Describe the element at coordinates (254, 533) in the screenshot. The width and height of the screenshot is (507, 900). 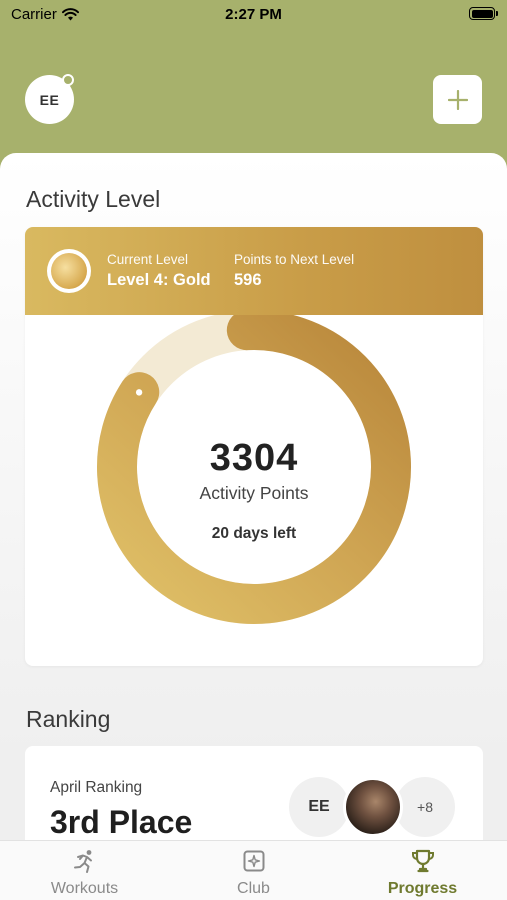
I see `days-left: 20 days left` at that location.